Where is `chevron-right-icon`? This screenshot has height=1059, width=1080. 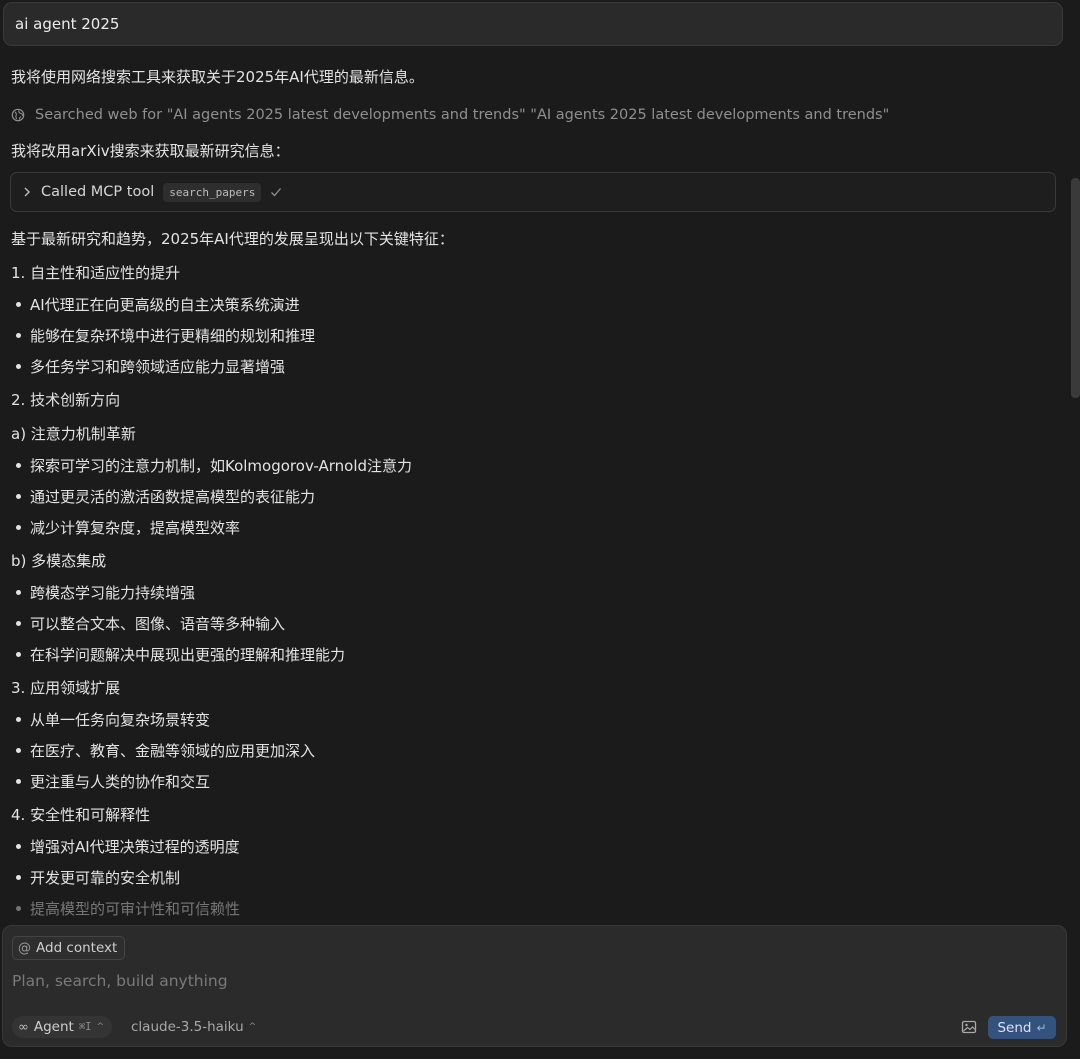
chevron-right-icon is located at coordinates (27, 192).